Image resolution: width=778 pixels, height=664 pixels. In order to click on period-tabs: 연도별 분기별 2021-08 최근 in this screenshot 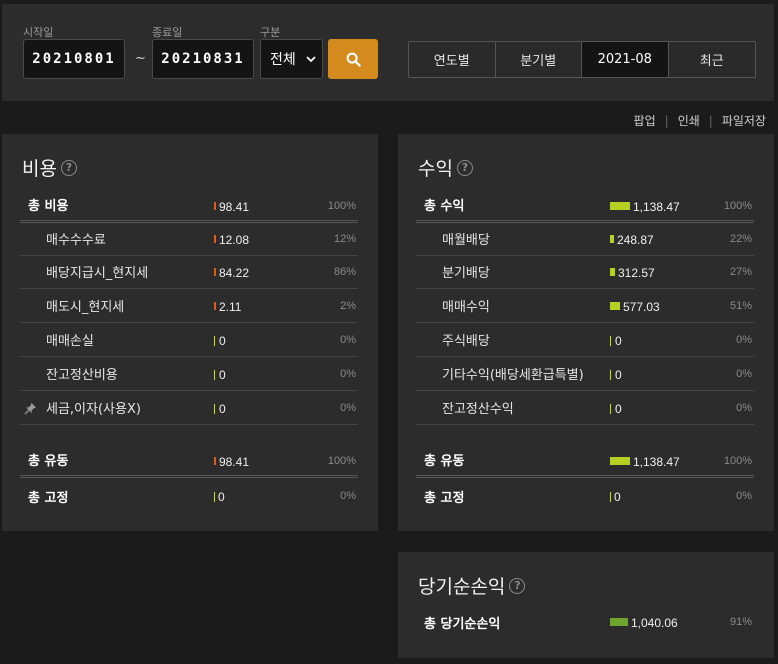, I will do `click(582, 59)`.